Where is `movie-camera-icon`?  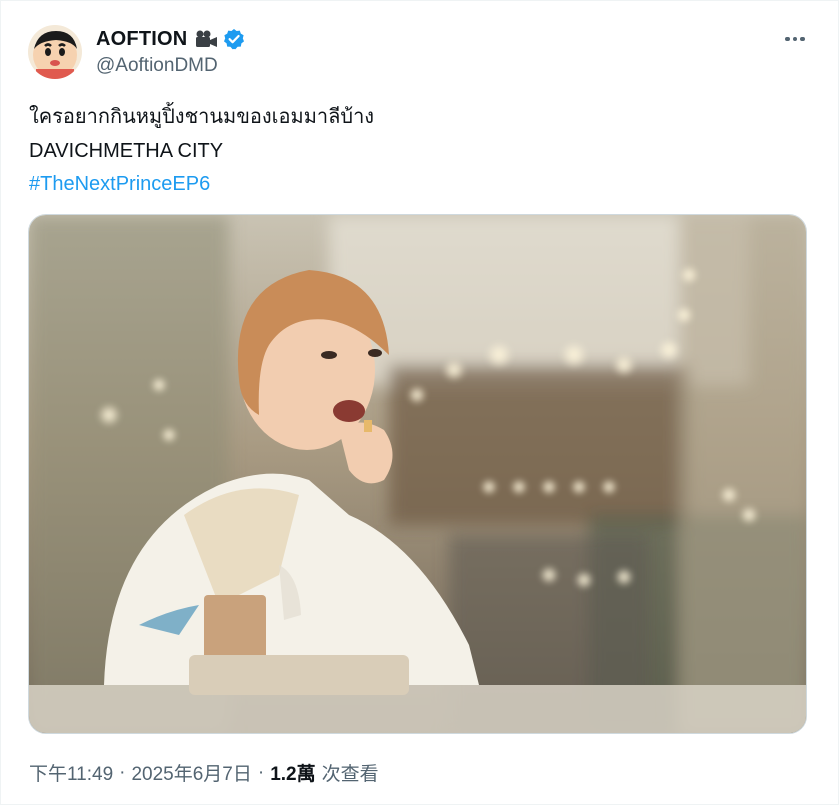 movie-camera-icon is located at coordinates (206, 39).